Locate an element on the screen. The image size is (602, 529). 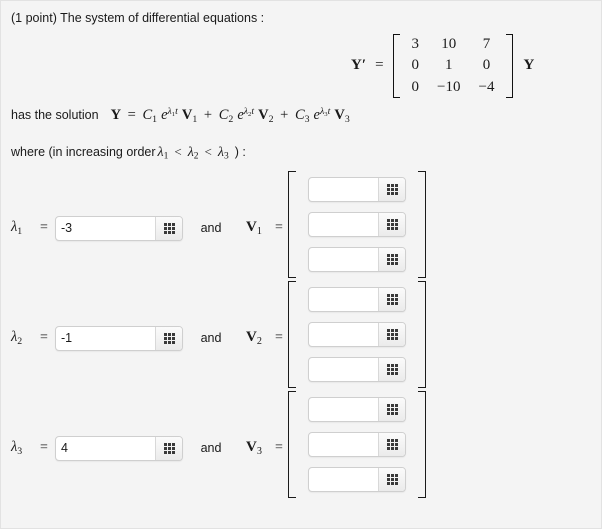
solution-term-2: C2 eλ2t V2 is located at coordinates (246, 115).